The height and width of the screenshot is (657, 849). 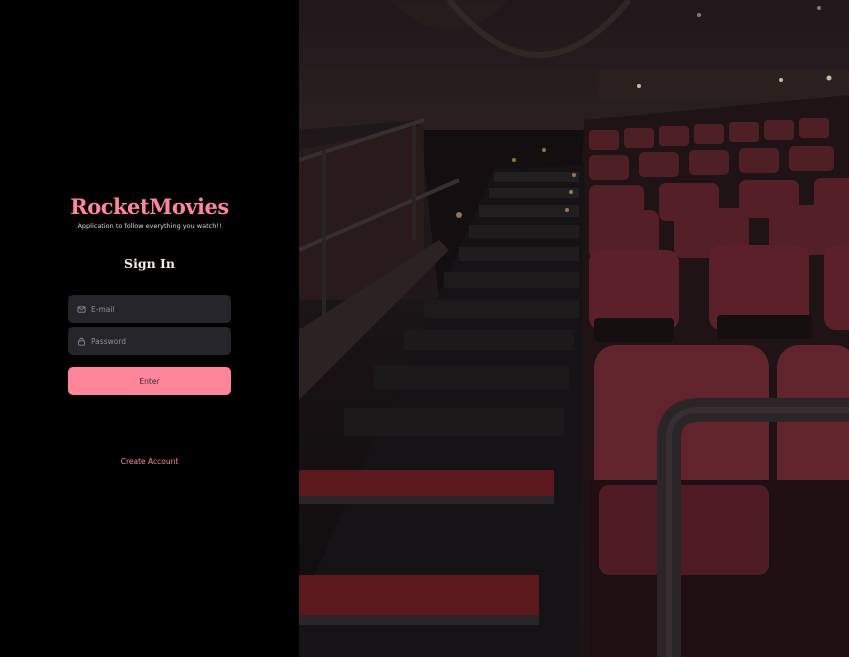 I want to click on email-field, so click(x=149, y=309).